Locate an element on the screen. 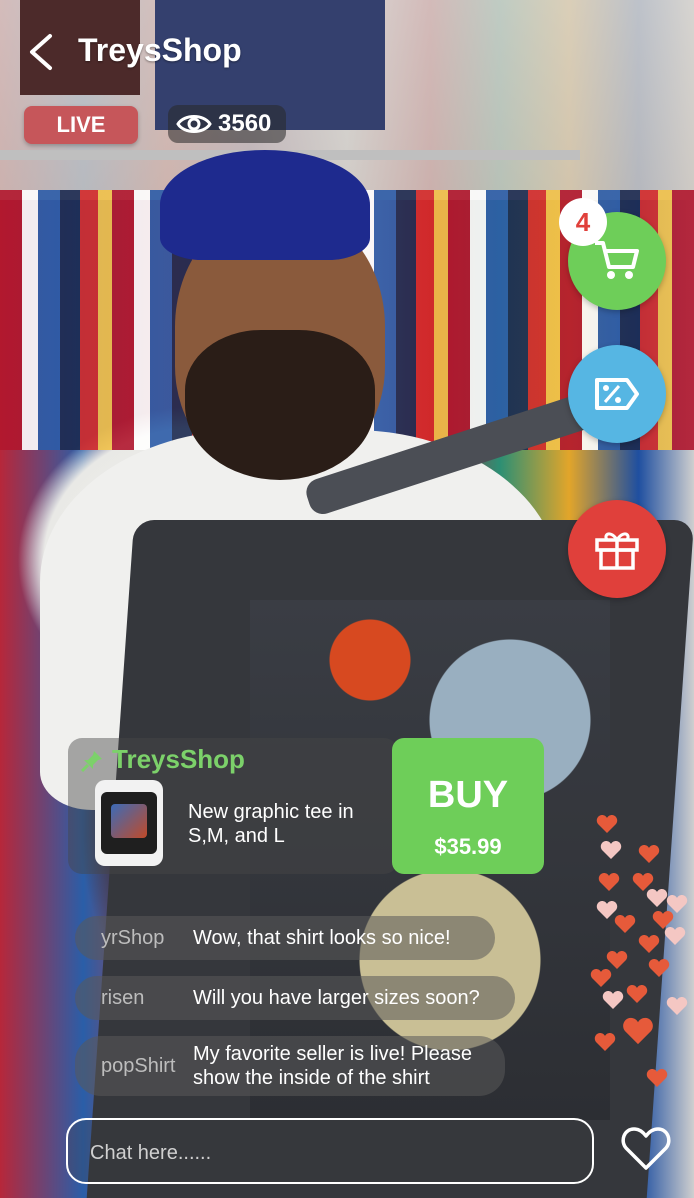 This screenshot has height=1198, width=694. discount-tag-icon is located at coordinates (617, 394).